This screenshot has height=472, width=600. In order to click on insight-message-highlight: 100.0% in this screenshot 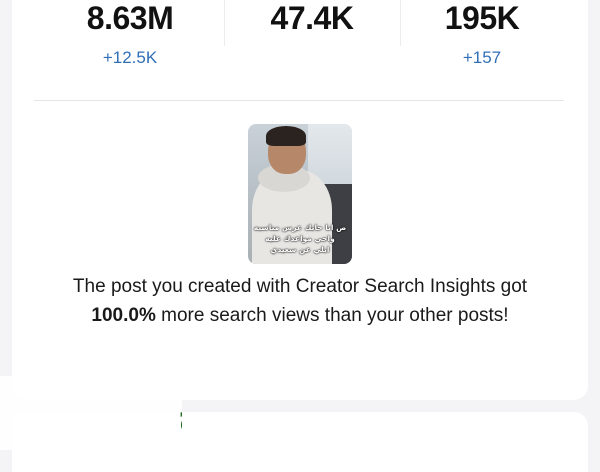, I will do `click(123, 315)`.